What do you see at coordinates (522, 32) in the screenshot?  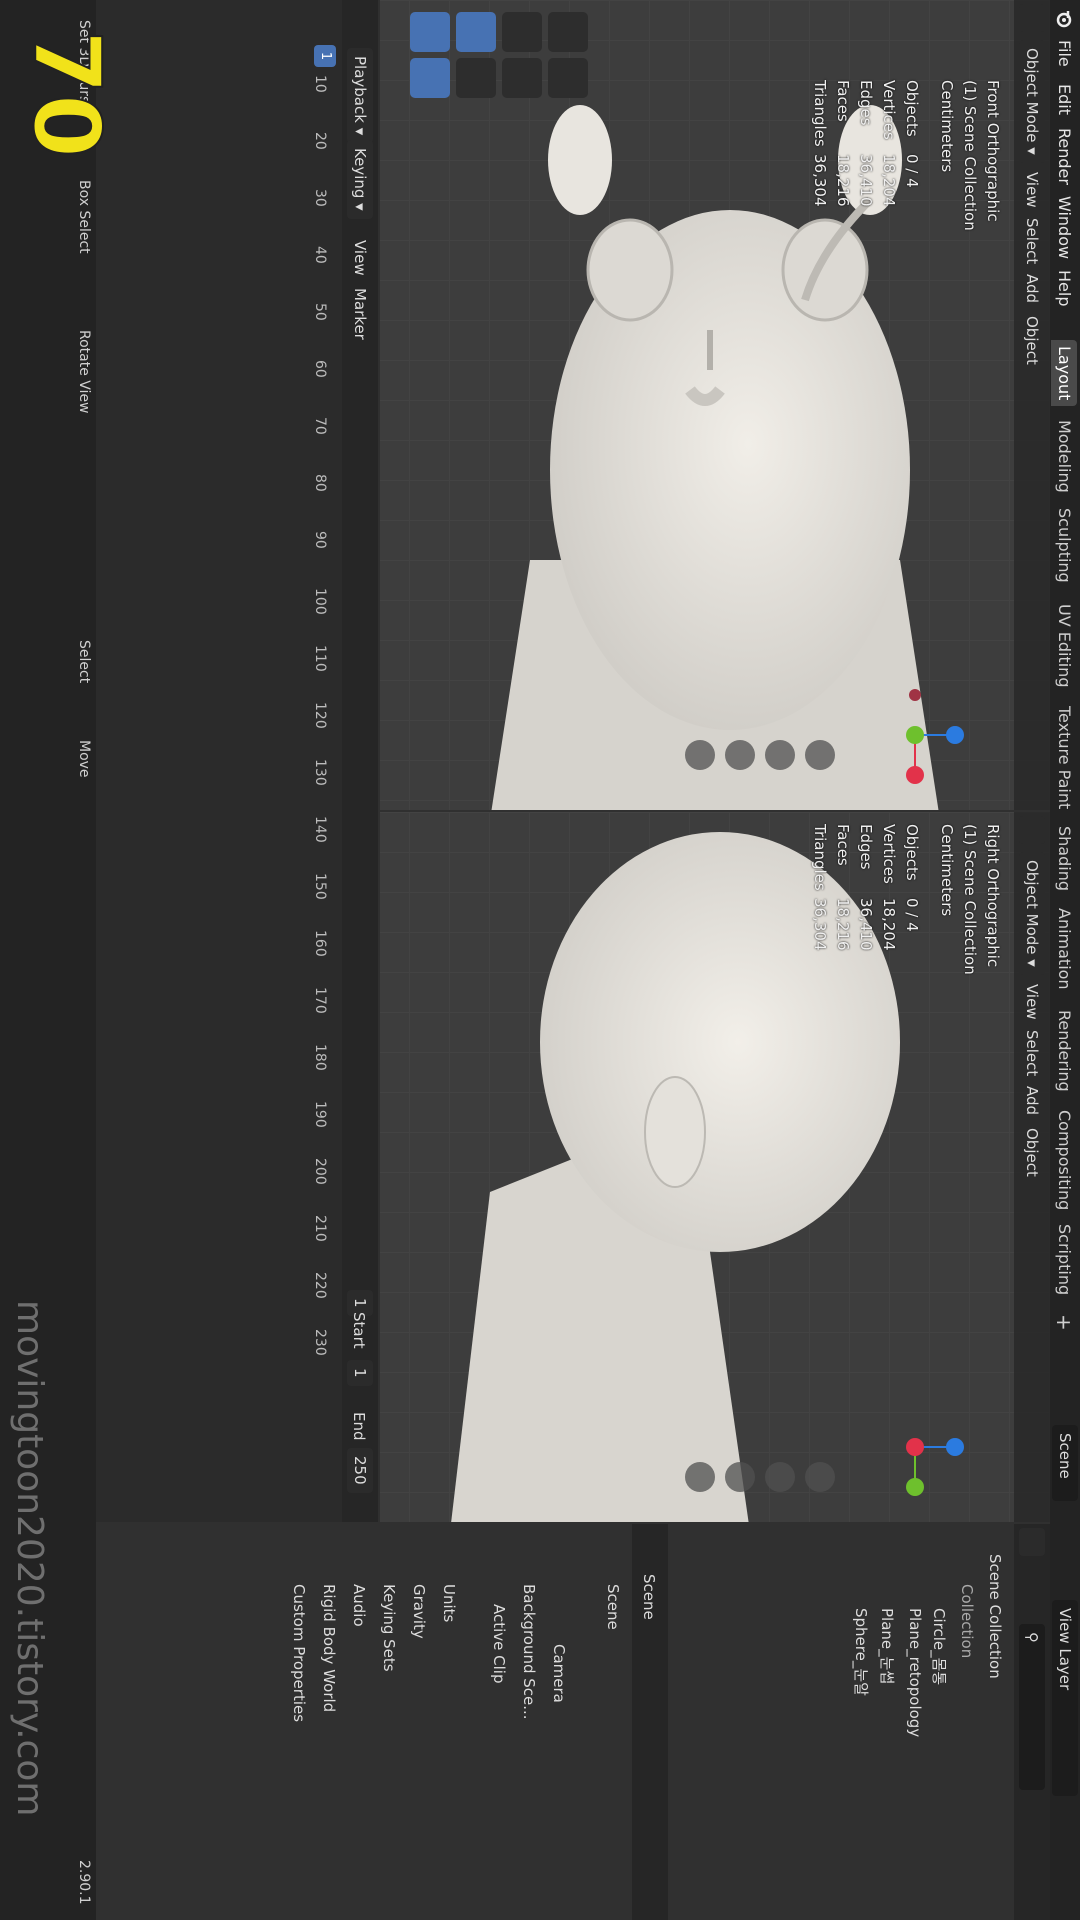 I see `tool-scale` at bounding box center [522, 32].